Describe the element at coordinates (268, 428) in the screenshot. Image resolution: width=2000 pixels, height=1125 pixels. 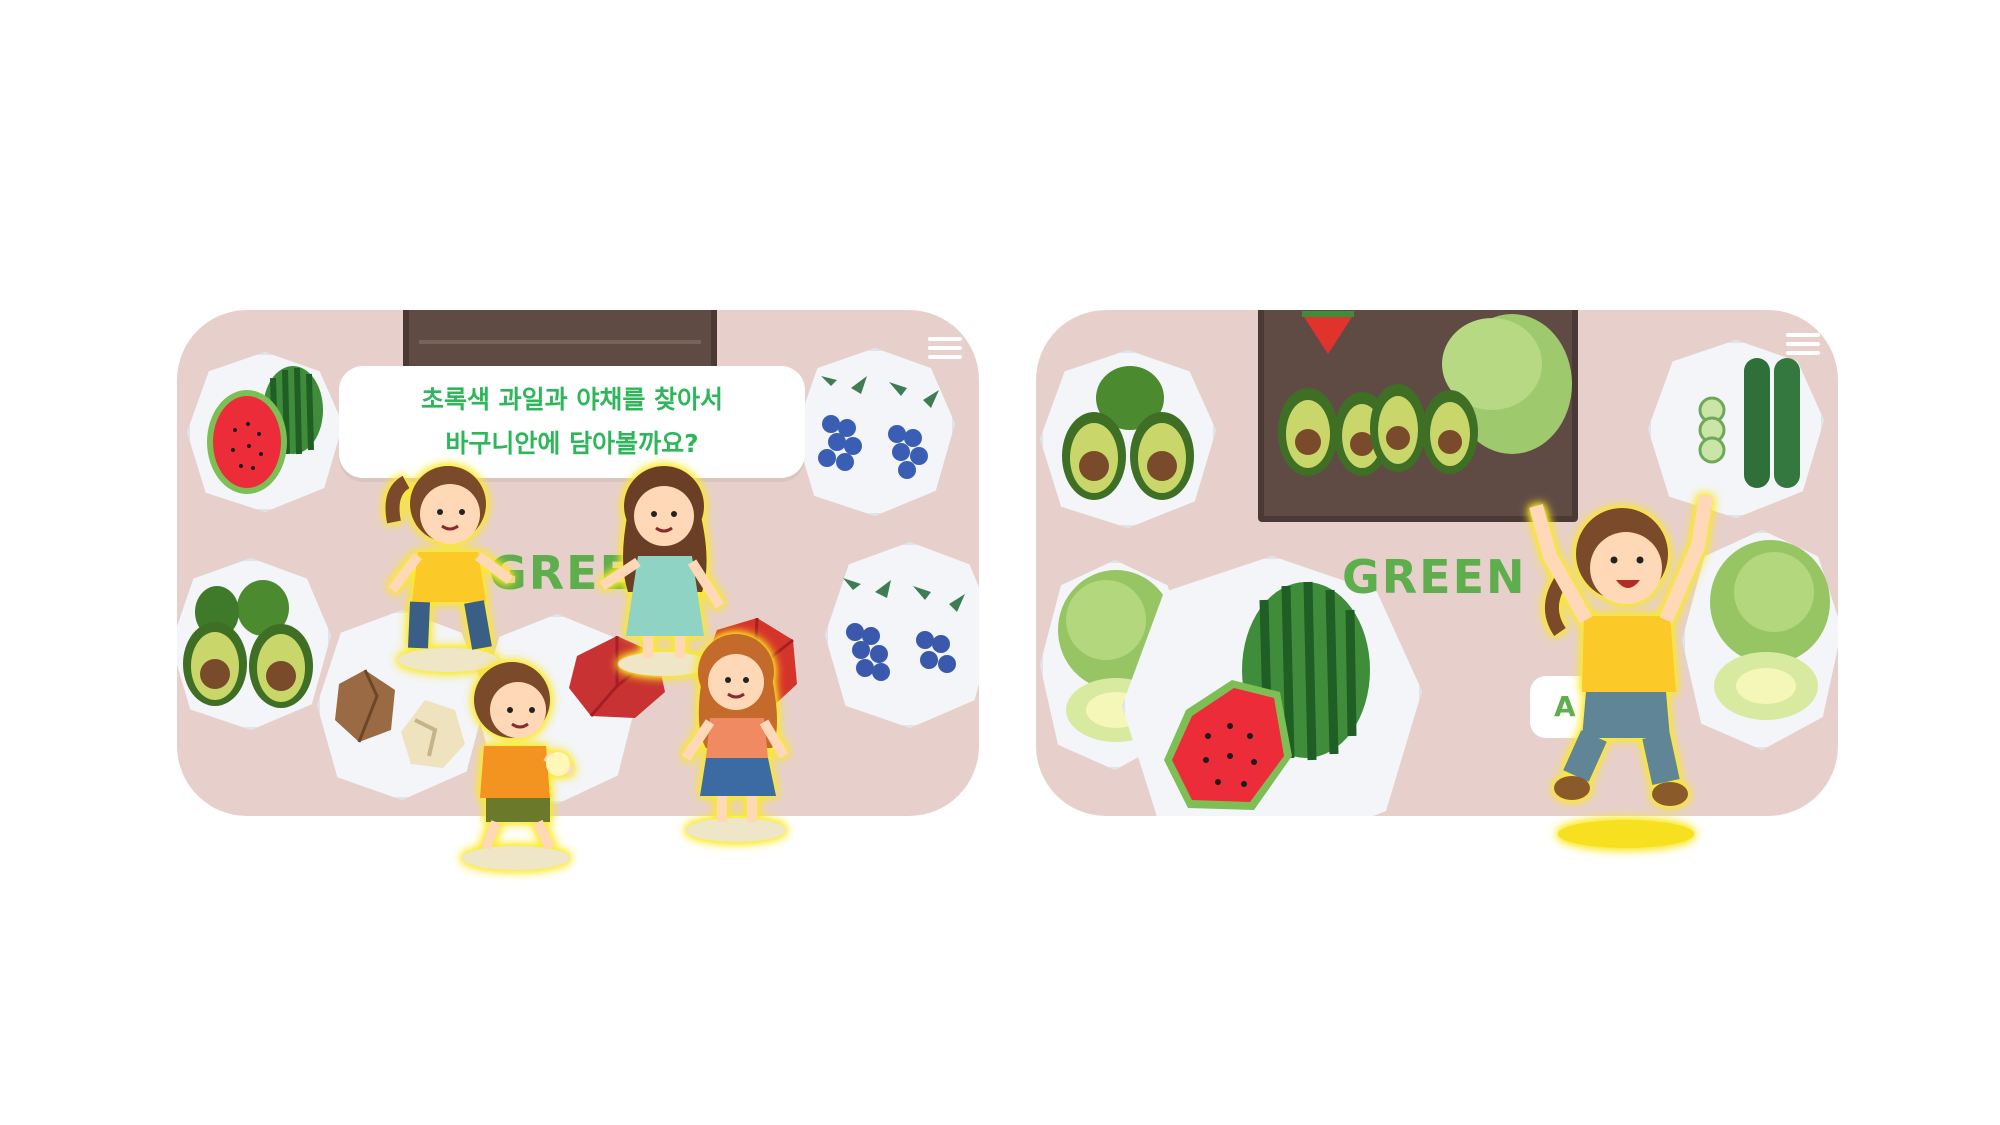
I see `watermelon-icon` at that location.